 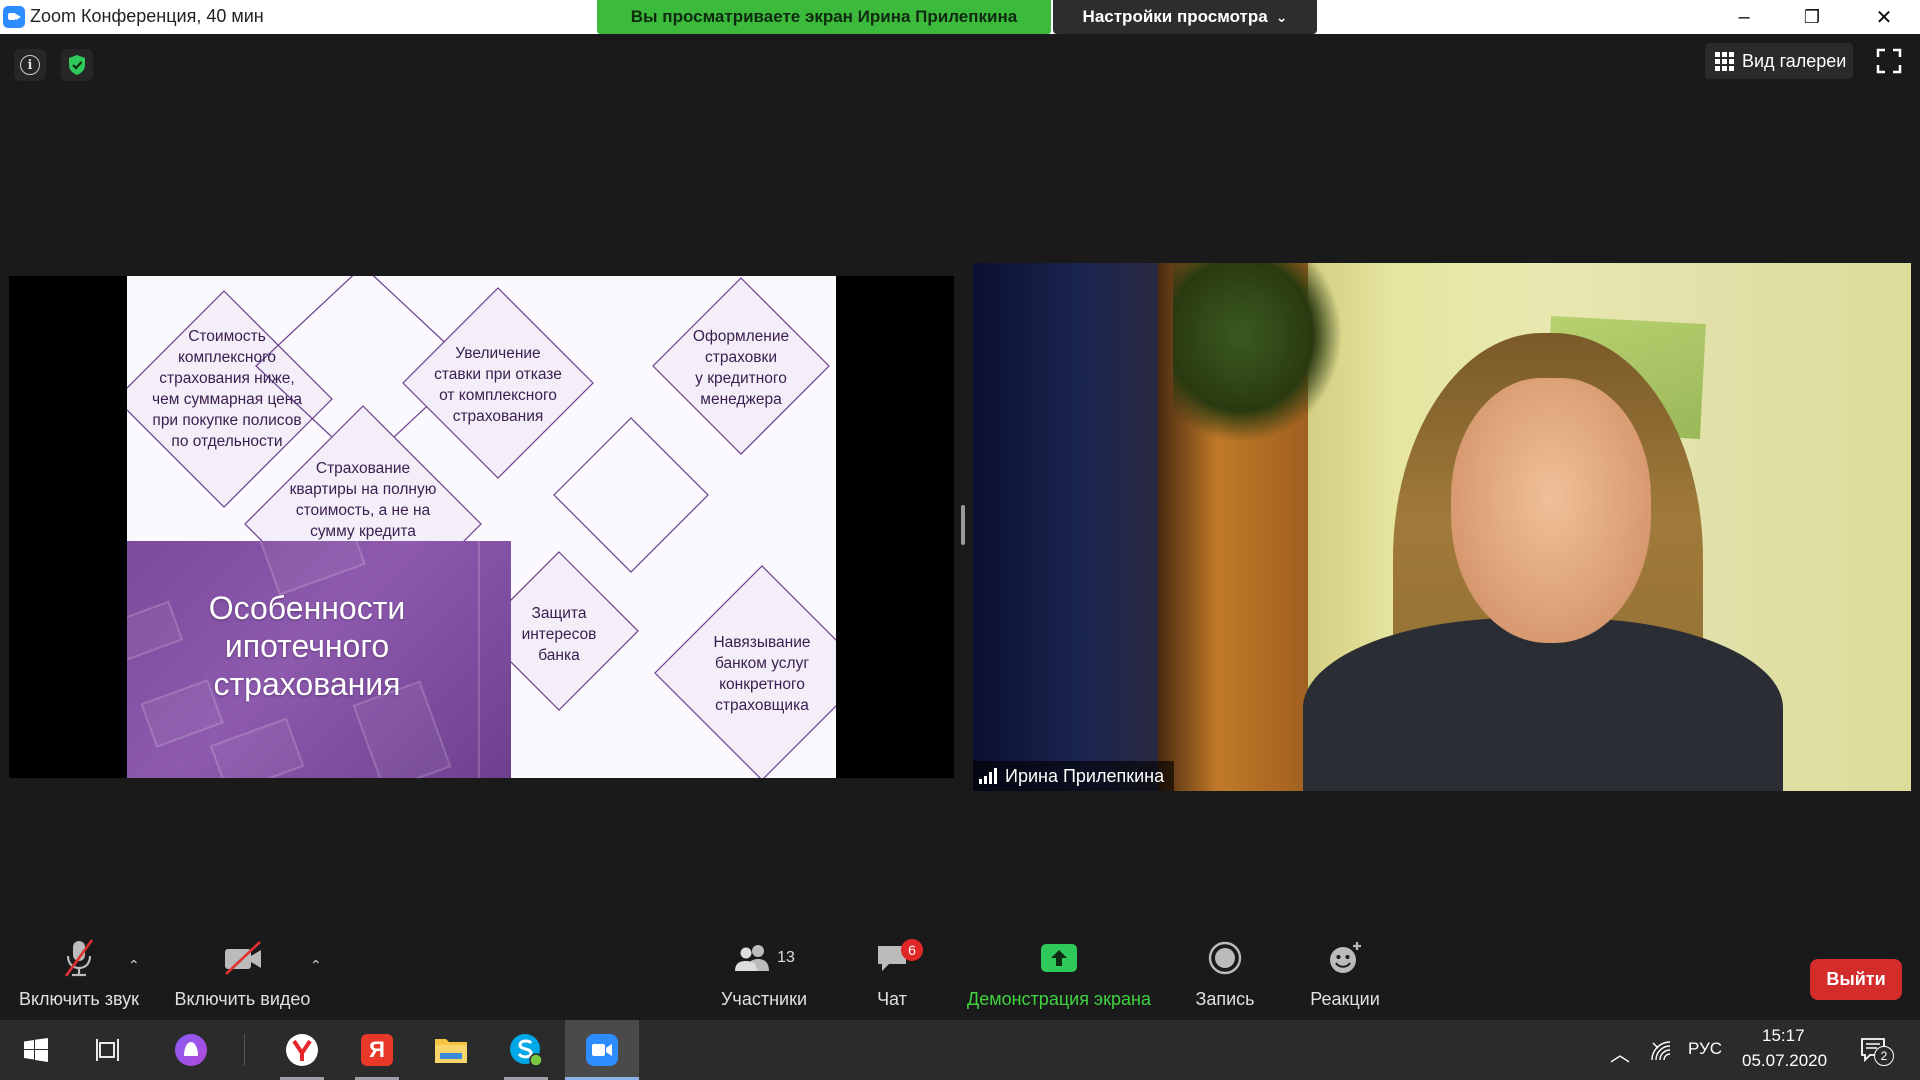 I want to click on participants-count: 13, so click(x=786, y=957).